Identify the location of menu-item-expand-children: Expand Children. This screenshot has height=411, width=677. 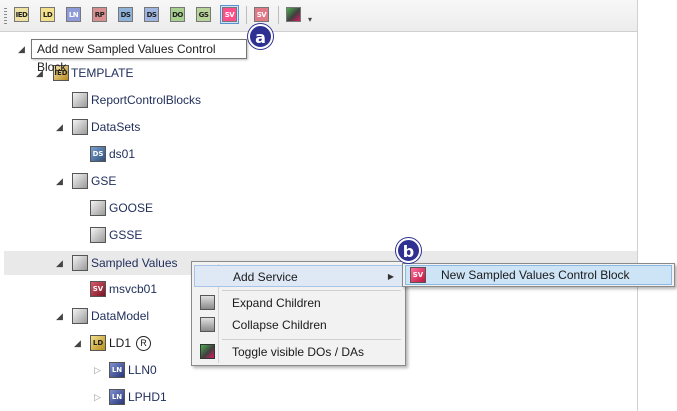
(298, 303).